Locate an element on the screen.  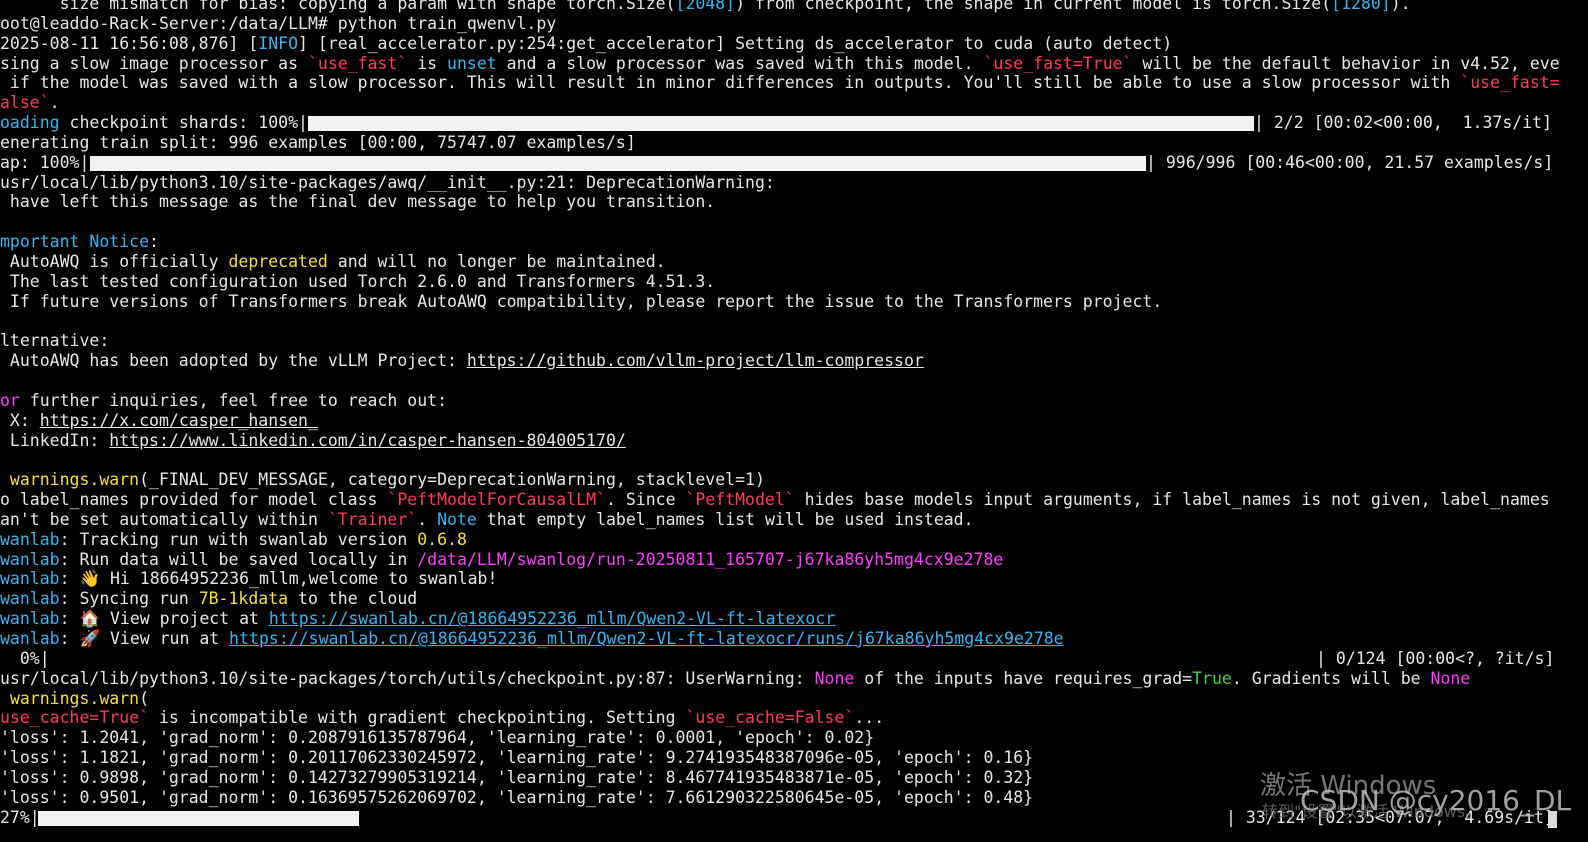
csdn-watermark: CSDN @cy2016_DL is located at coordinates (1436, 800).